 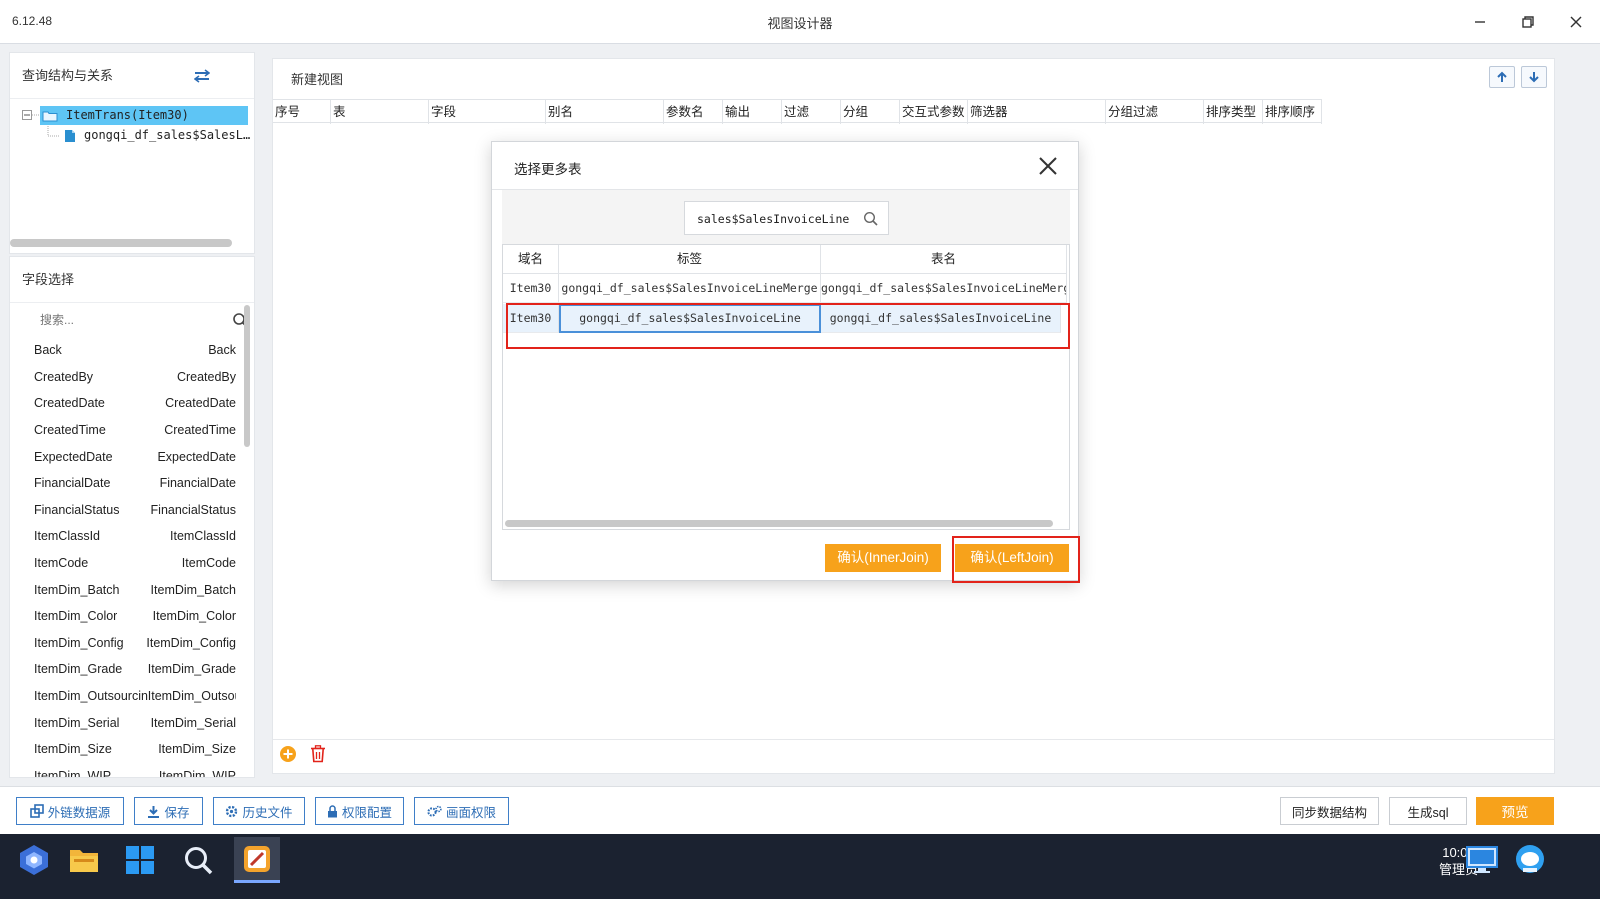 What do you see at coordinates (197, 773) in the screenshot?
I see `field-label: ItemDim_WIP` at bounding box center [197, 773].